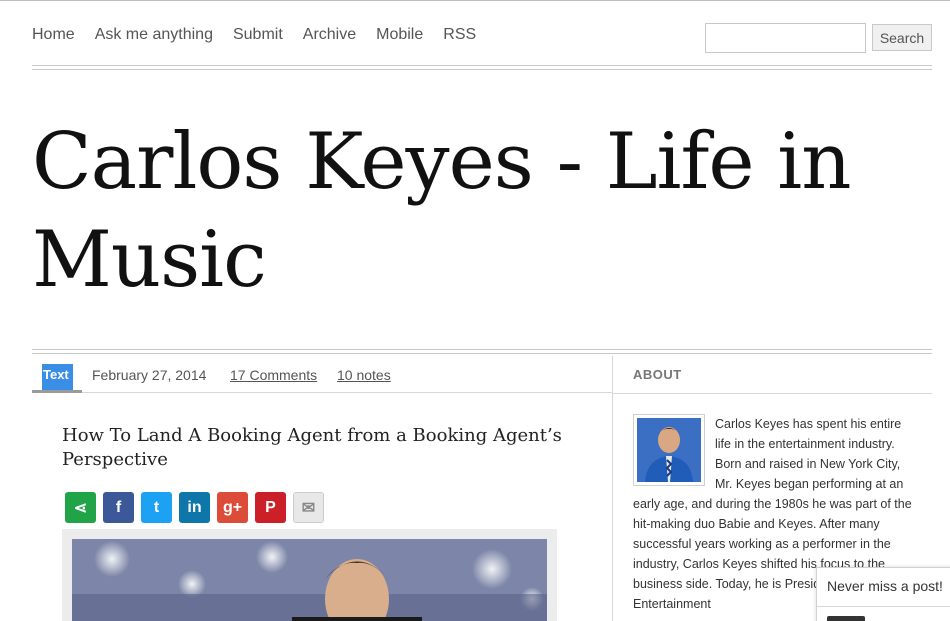 The height and width of the screenshot is (621, 950). I want to click on post-comments-link: 17 Comments, so click(273, 375).